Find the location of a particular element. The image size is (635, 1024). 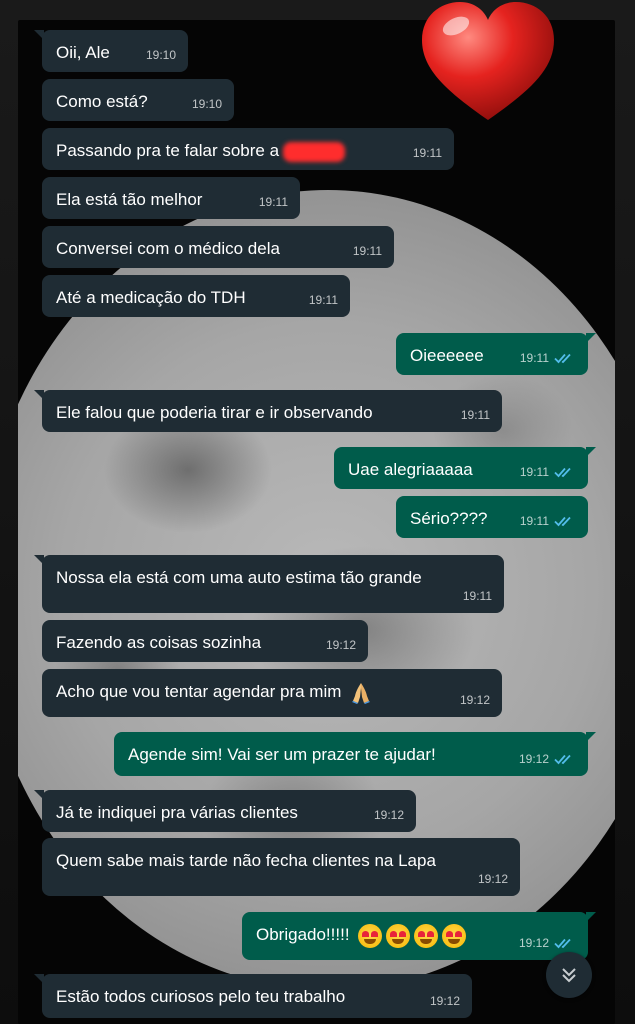

message-incoming: Ela está tão melhor 19:11 is located at coordinates (171, 198).